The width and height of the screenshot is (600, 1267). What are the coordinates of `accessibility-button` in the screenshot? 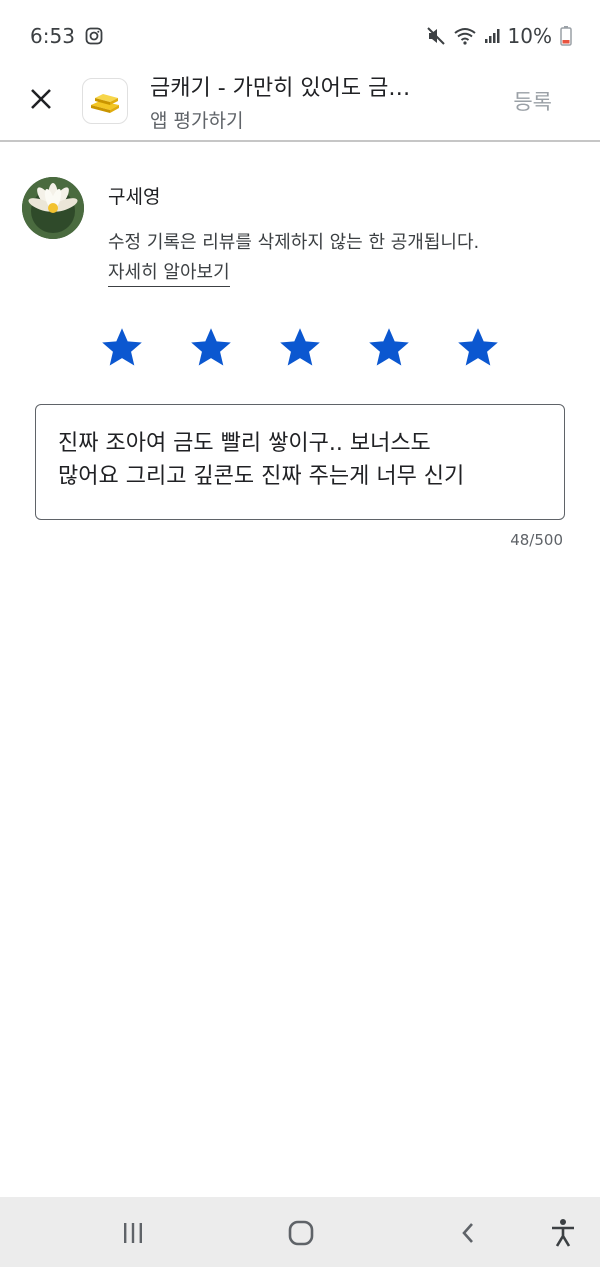 It's located at (563, 1233).